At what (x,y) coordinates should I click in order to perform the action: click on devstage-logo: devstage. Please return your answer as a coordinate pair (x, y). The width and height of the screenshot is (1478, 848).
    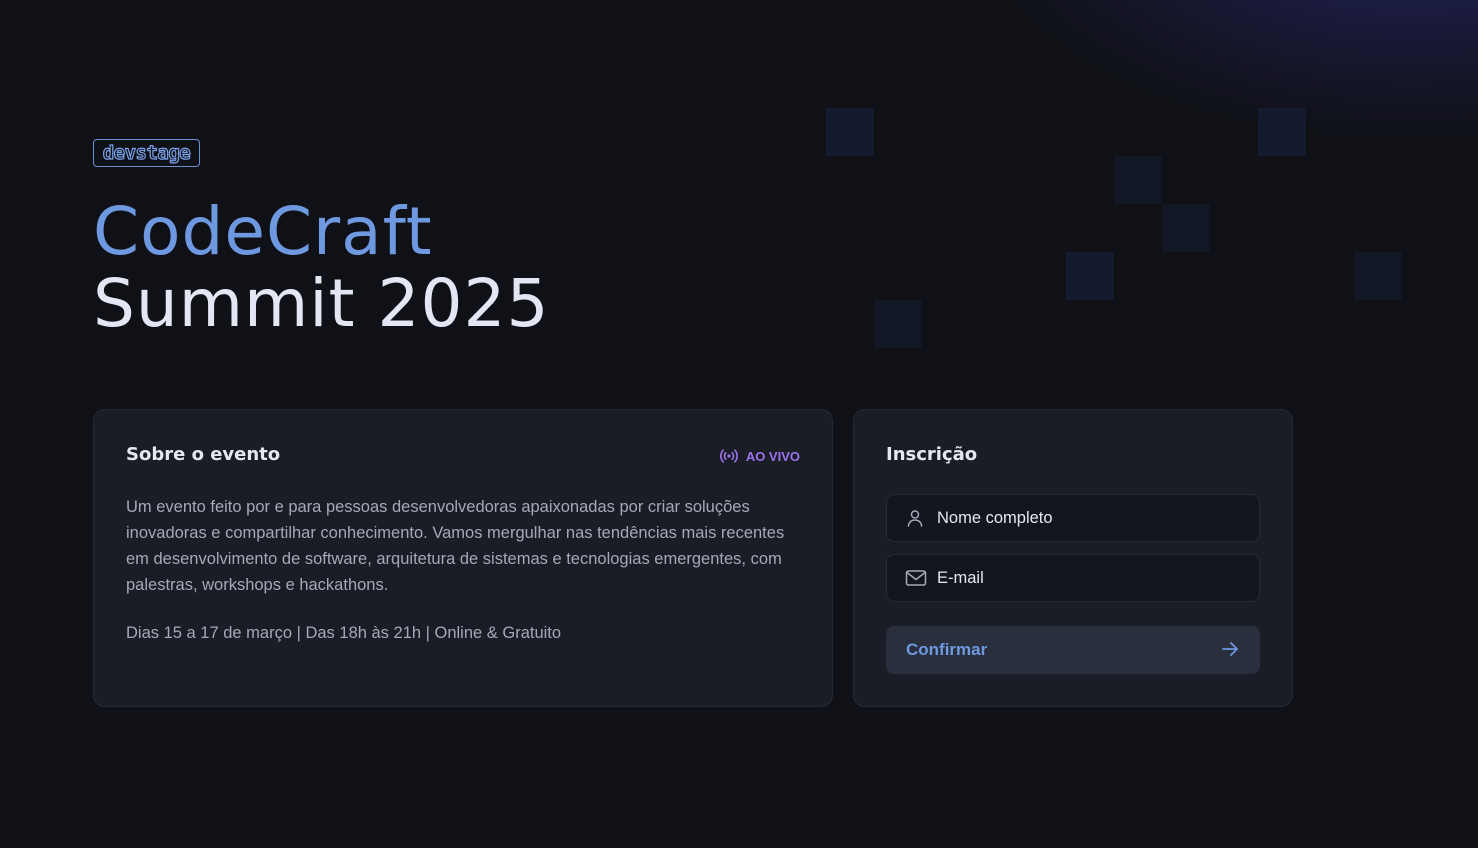
    Looking at the image, I should click on (146, 153).